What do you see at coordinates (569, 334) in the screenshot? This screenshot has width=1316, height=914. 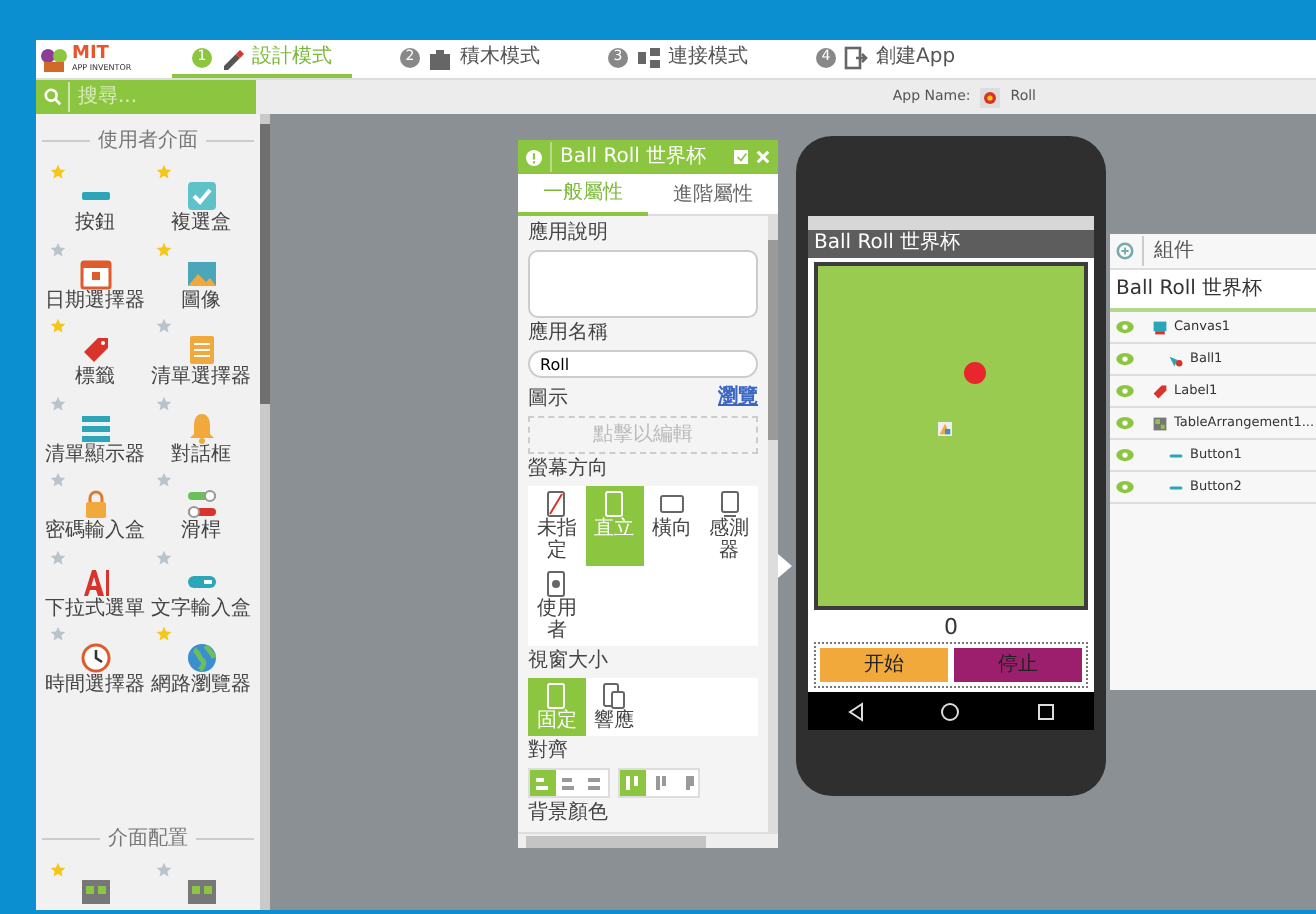 I see `field-label: 應用名稱` at bounding box center [569, 334].